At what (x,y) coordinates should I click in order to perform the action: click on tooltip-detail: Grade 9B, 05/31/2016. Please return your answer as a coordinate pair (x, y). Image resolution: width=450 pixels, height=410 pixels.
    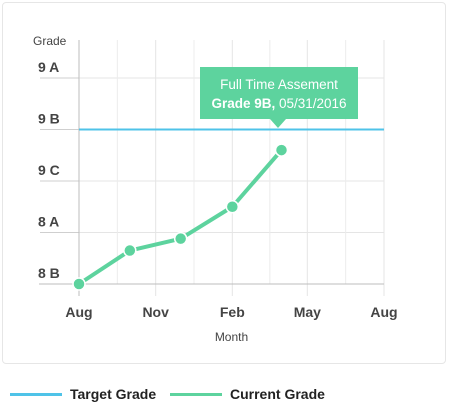
    Looking at the image, I should click on (279, 103).